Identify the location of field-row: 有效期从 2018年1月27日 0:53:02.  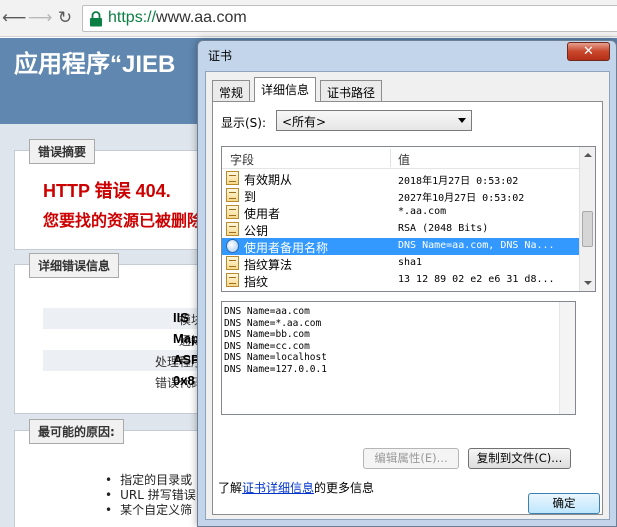
(401, 178).